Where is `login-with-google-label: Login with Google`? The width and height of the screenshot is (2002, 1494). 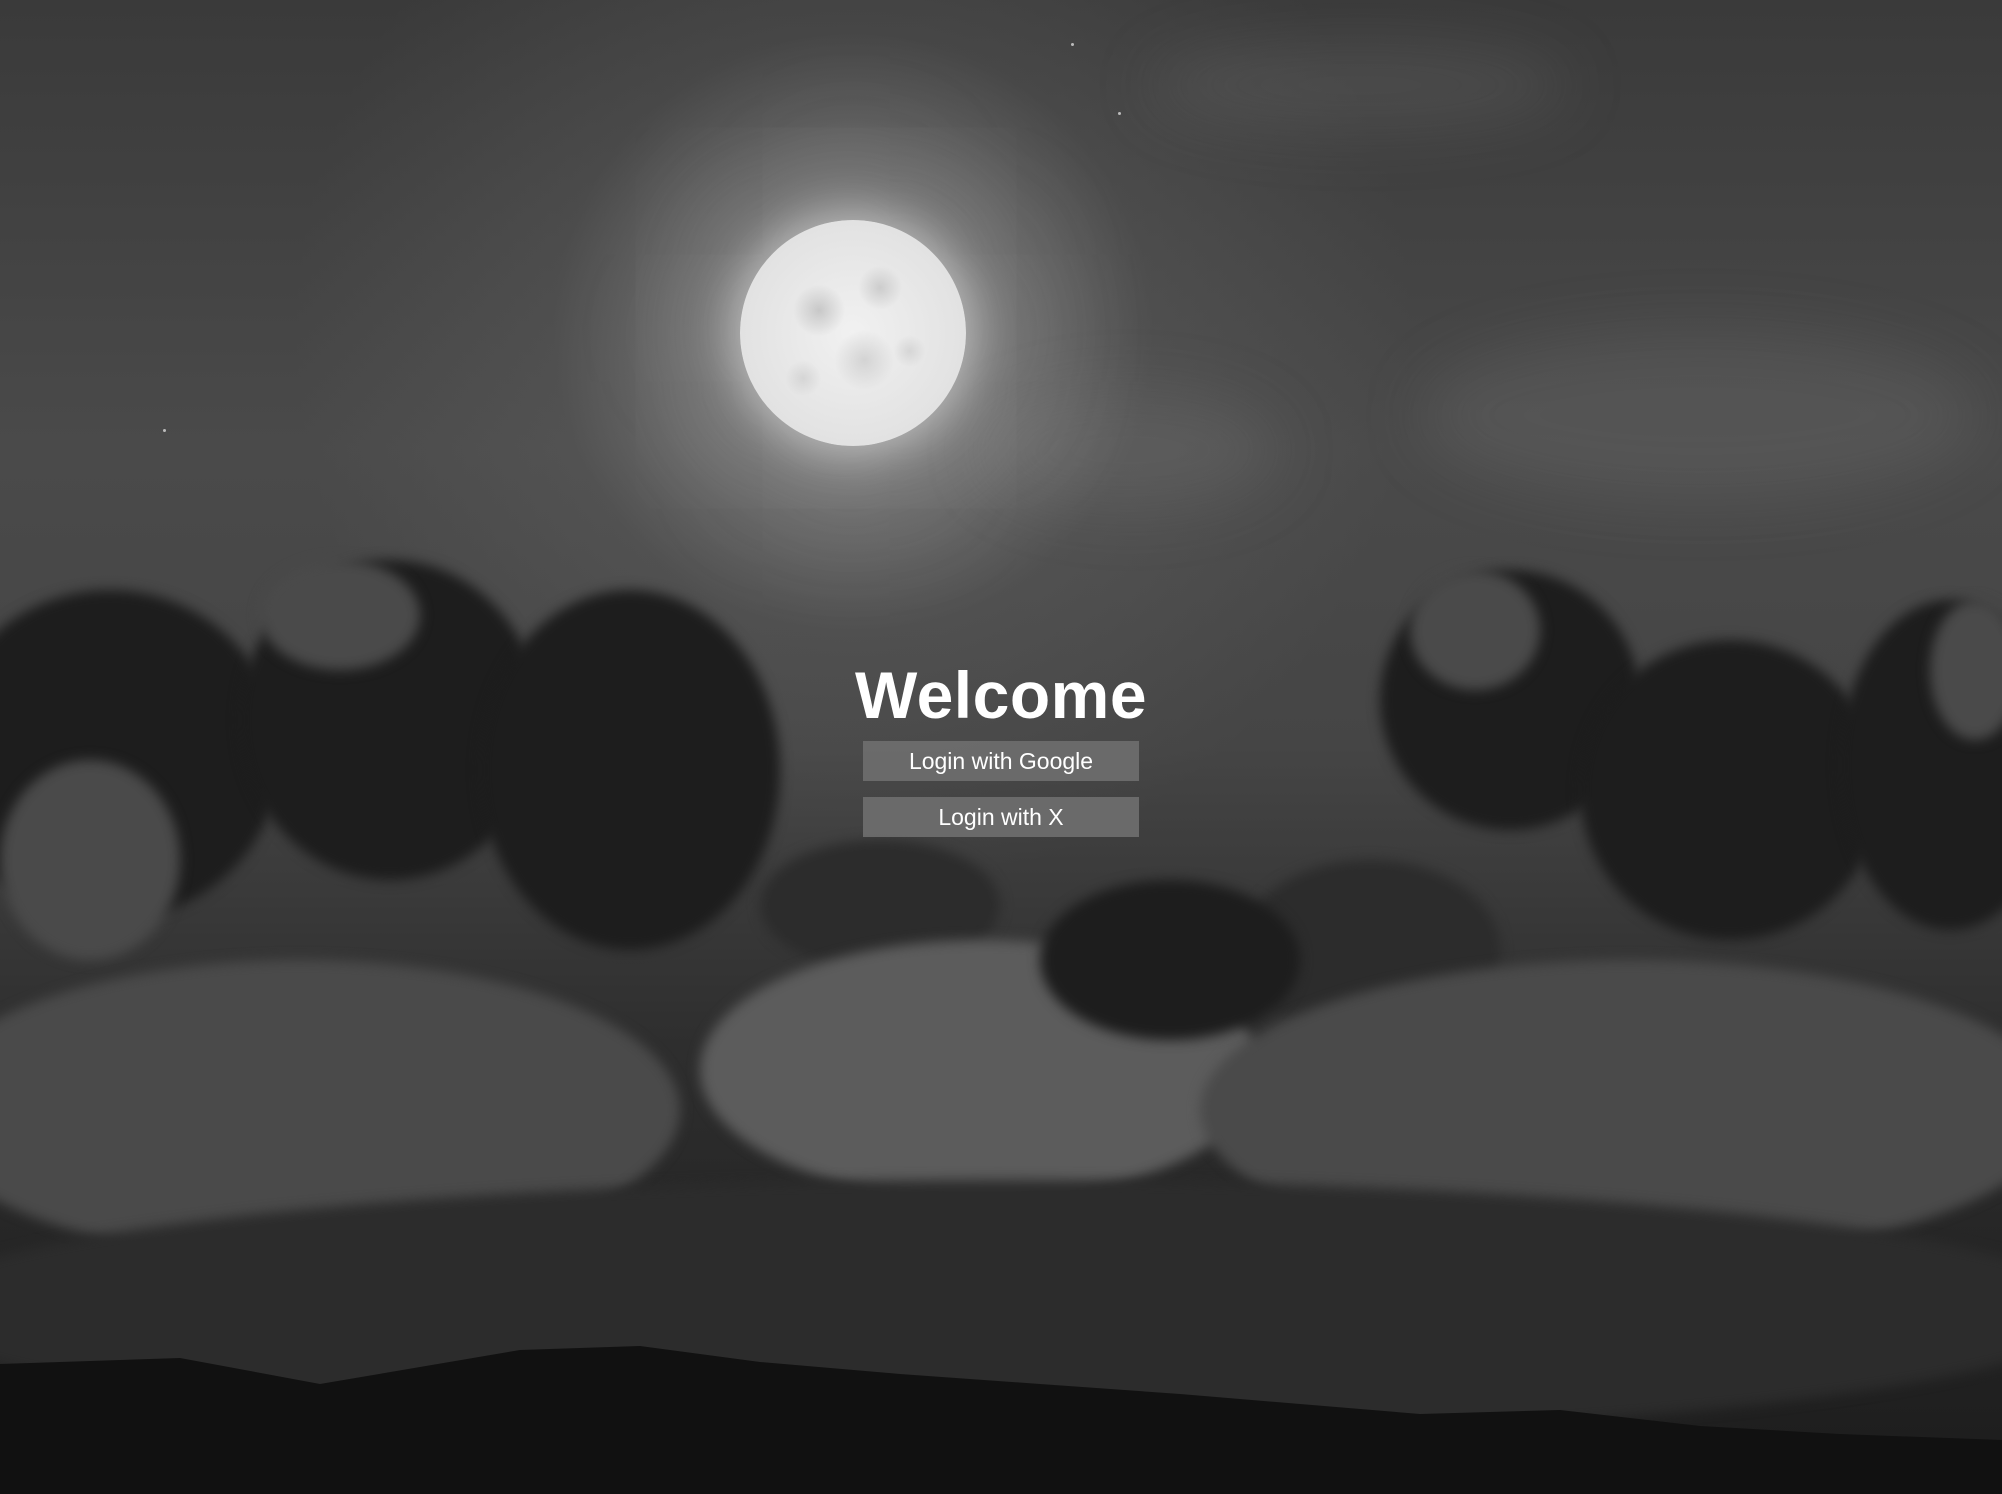
login-with-google-label: Login with Google is located at coordinates (1001, 760).